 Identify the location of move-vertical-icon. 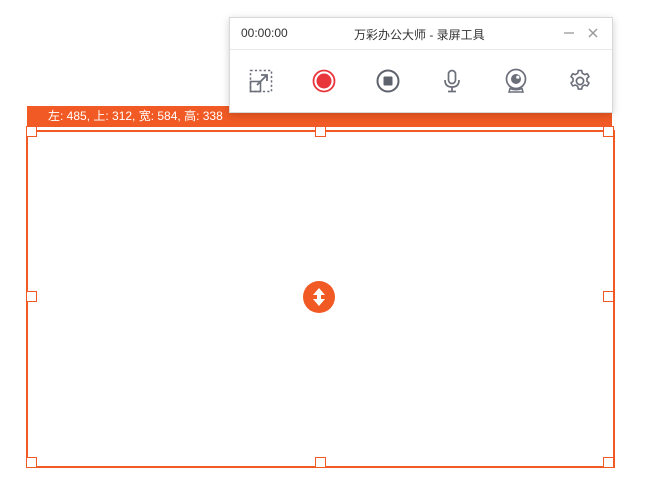
(319, 297).